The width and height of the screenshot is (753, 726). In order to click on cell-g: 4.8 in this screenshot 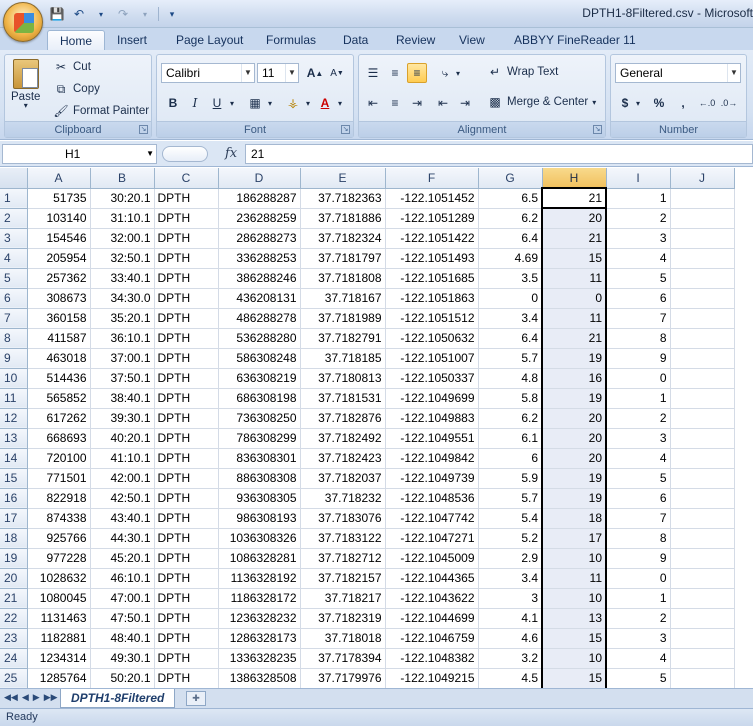, I will do `click(510, 378)`.